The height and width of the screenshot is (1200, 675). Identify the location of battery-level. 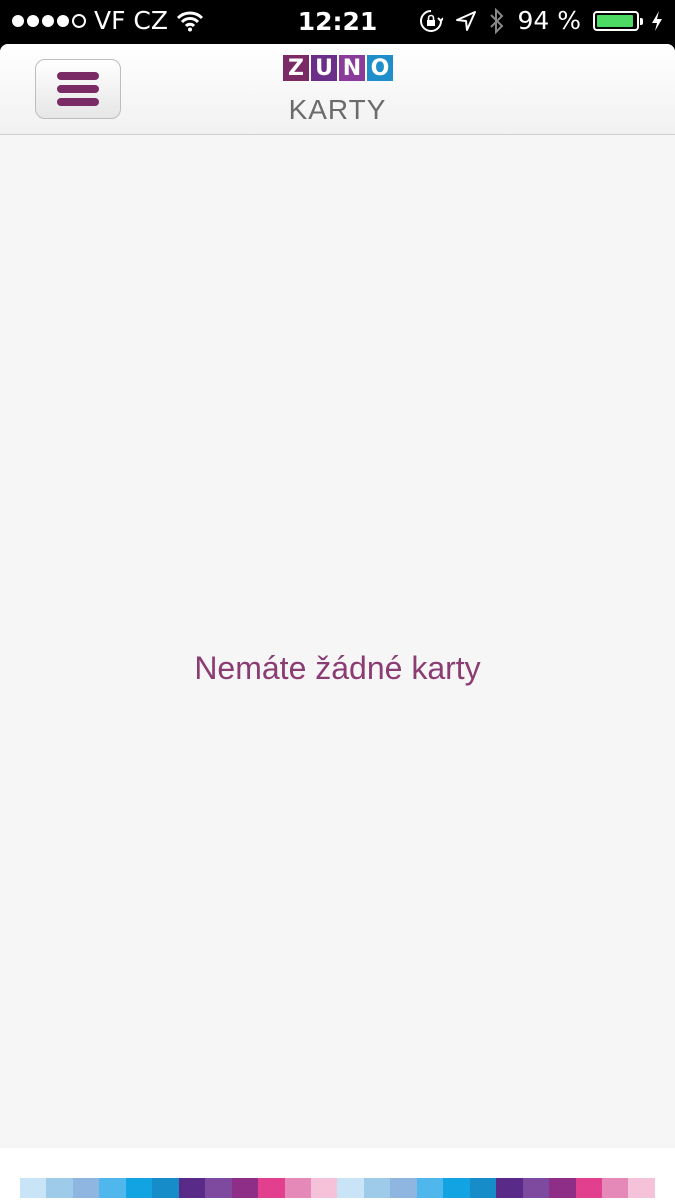
(615, 20).